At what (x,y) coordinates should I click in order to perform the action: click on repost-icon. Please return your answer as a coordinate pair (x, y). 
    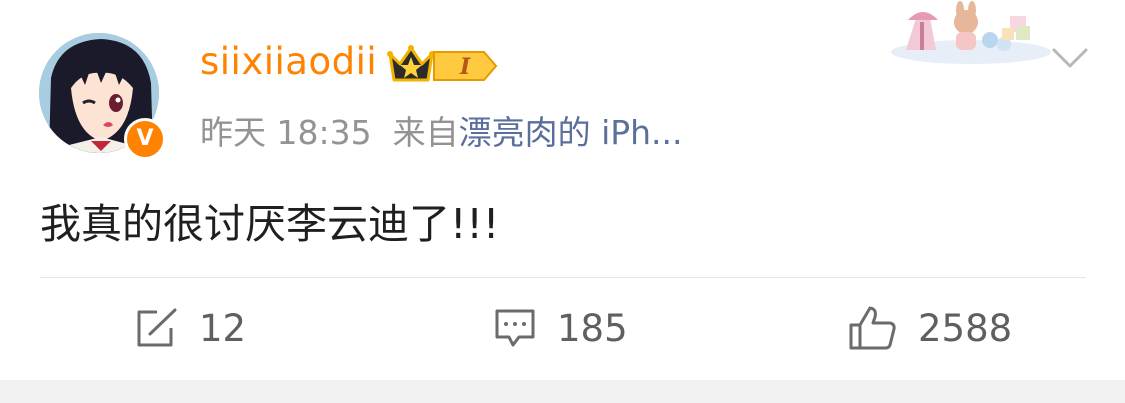
    Looking at the image, I should click on (157, 327).